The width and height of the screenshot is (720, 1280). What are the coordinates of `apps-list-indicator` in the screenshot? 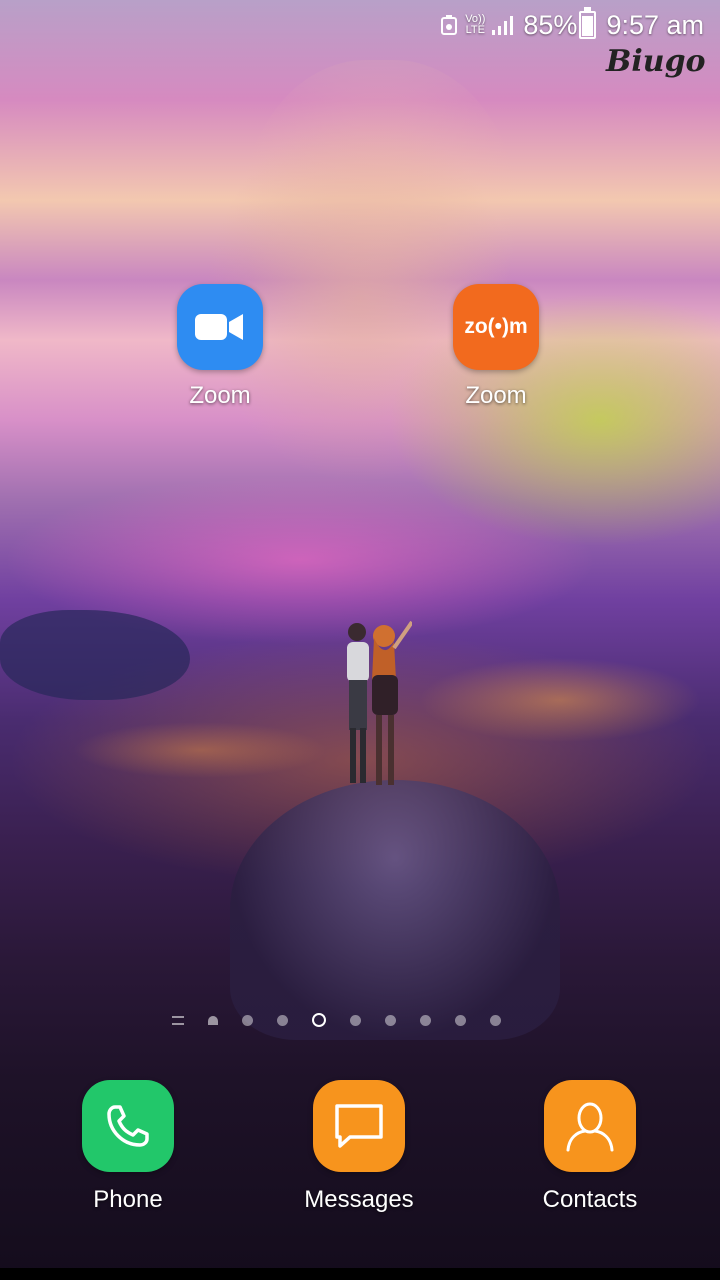 It's located at (178, 1020).